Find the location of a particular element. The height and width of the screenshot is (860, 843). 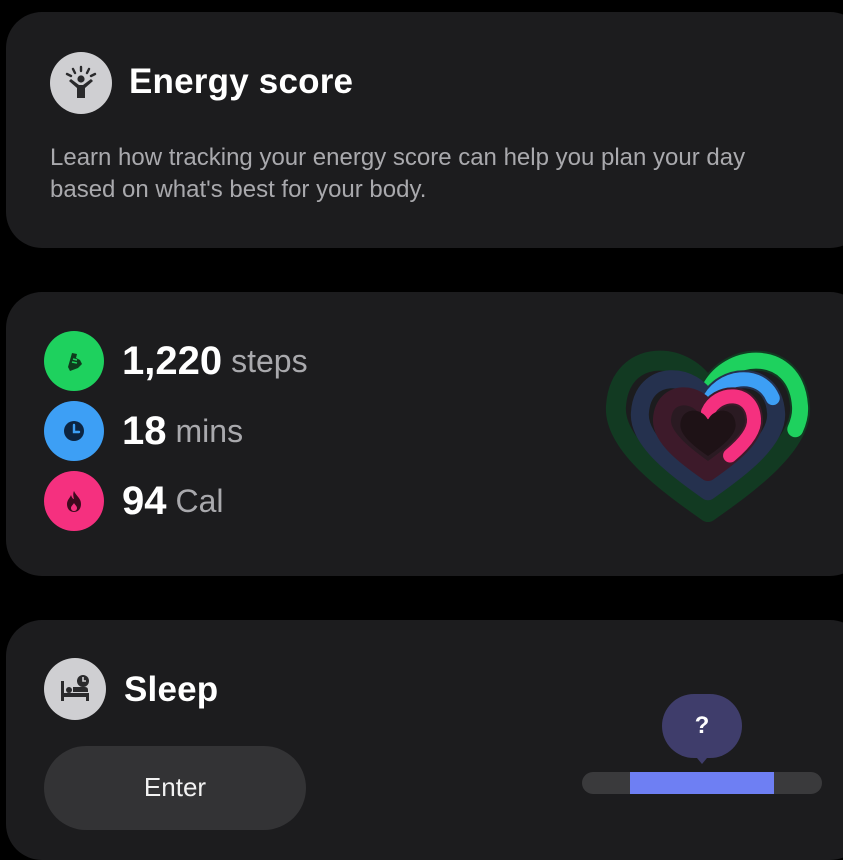

sleep-help-button: ? is located at coordinates (702, 726).